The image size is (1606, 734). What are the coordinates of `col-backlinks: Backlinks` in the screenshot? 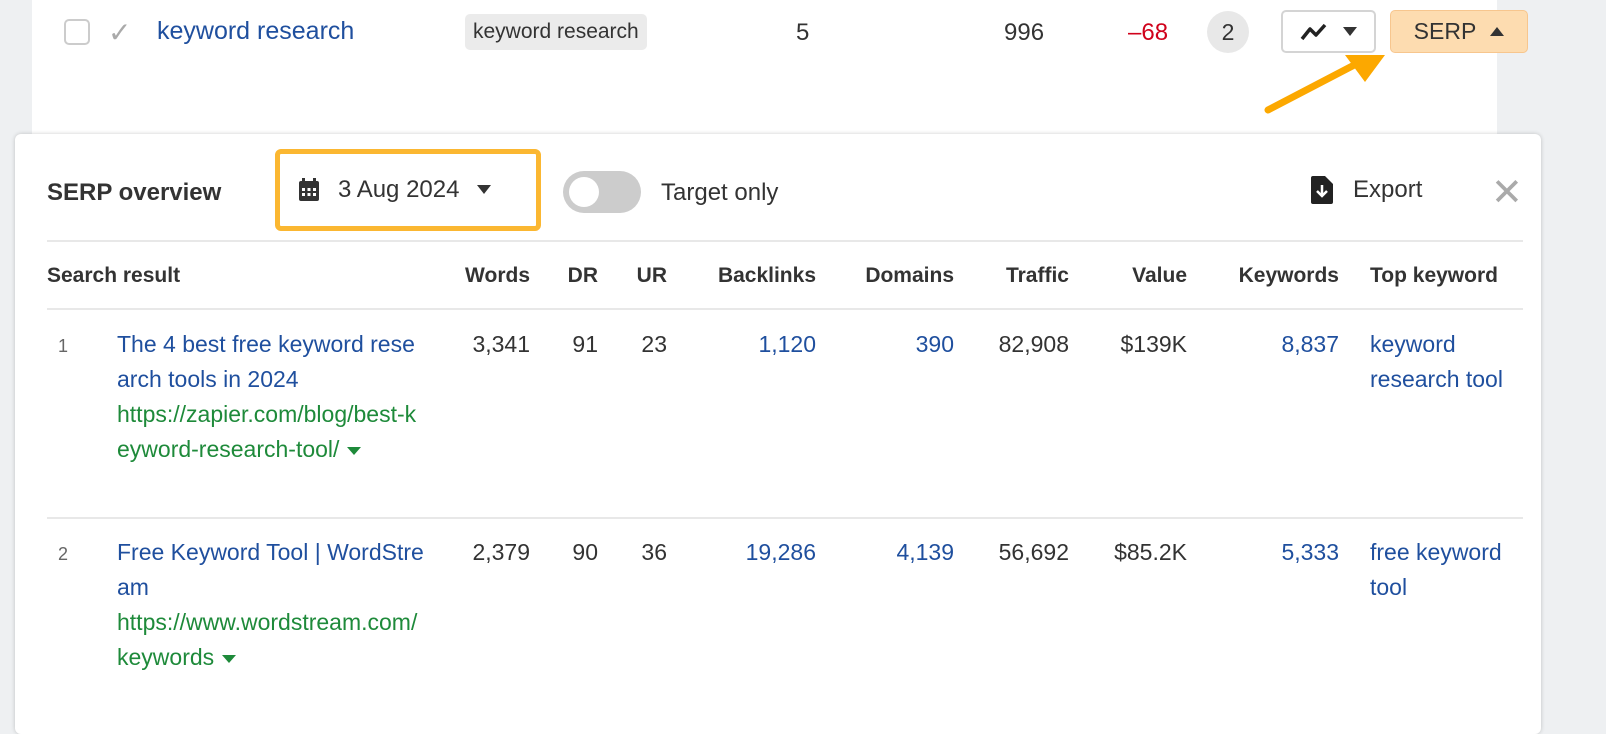 It's located at (767, 276).